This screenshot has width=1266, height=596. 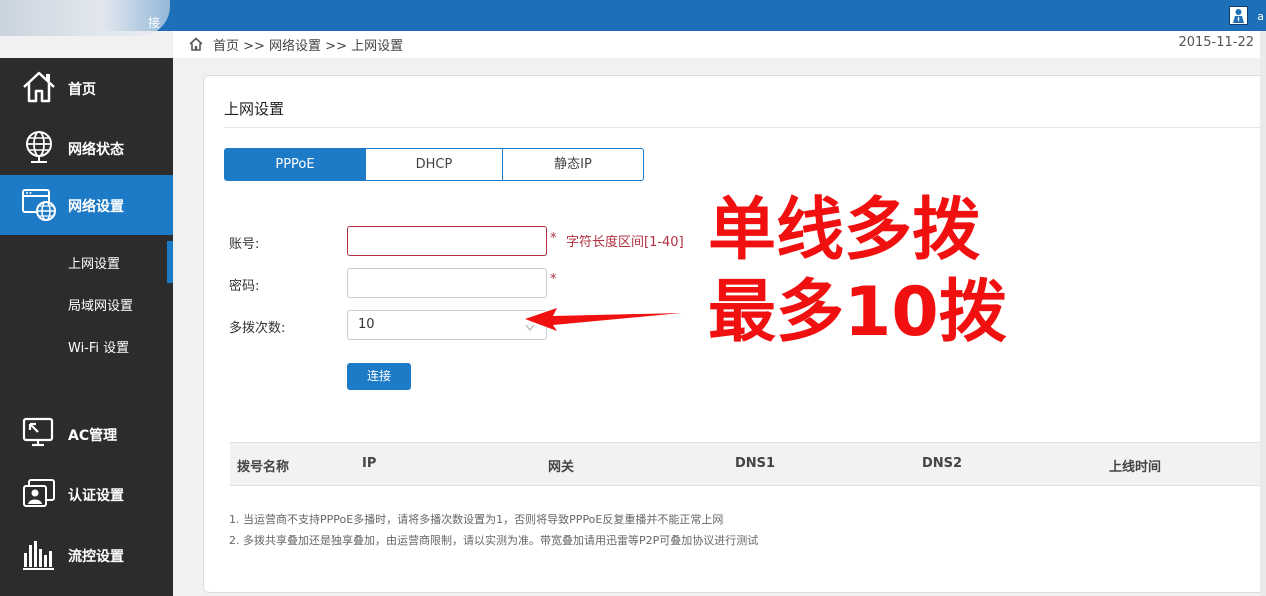 I want to click on top-bar: 接 a, so click(x=633, y=18).